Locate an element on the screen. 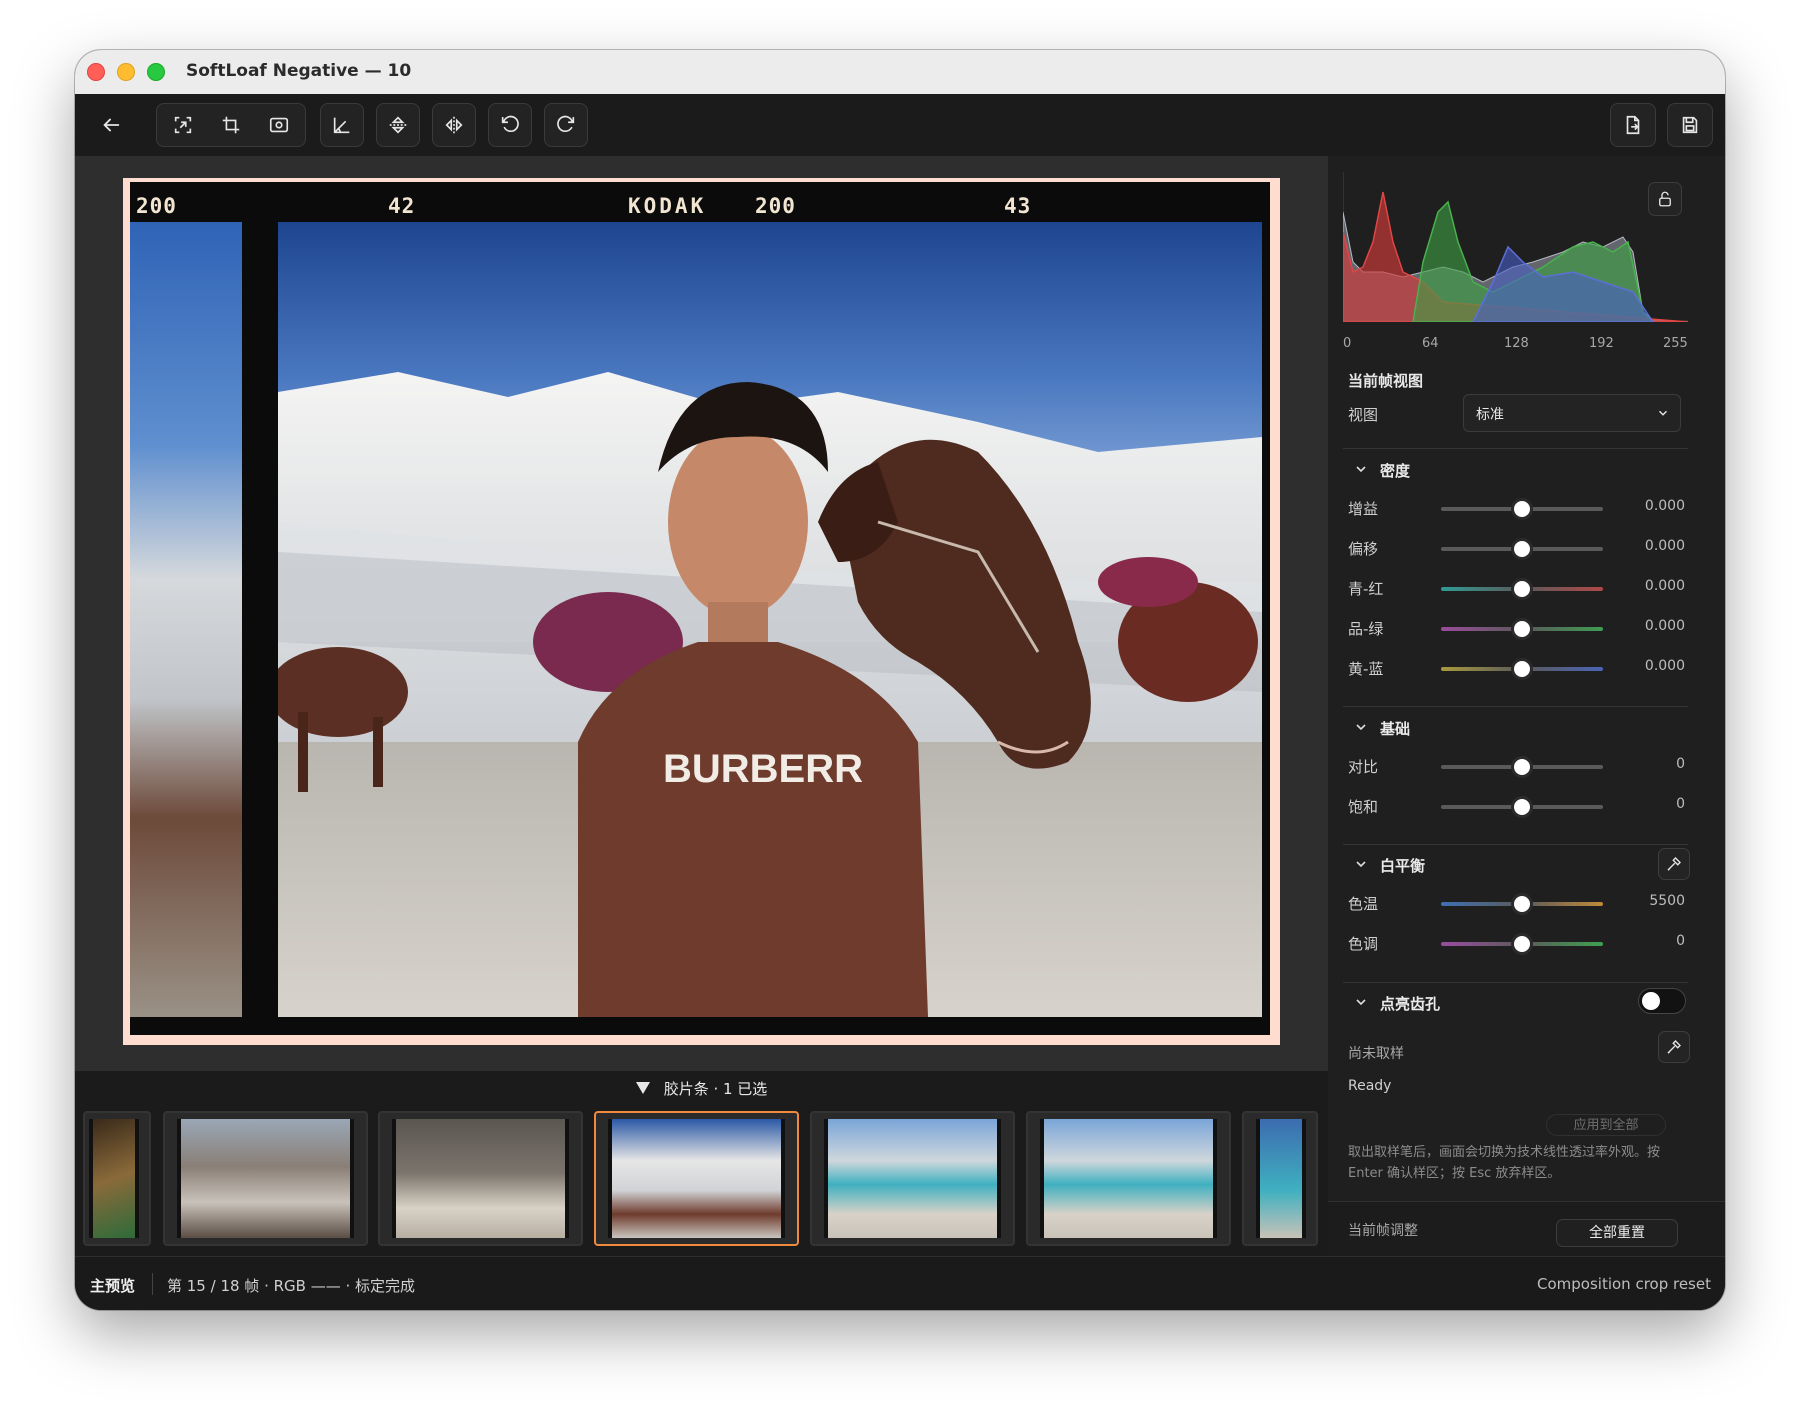 This screenshot has height=1409, width=1800. histogram is located at coordinates (1515, 247).